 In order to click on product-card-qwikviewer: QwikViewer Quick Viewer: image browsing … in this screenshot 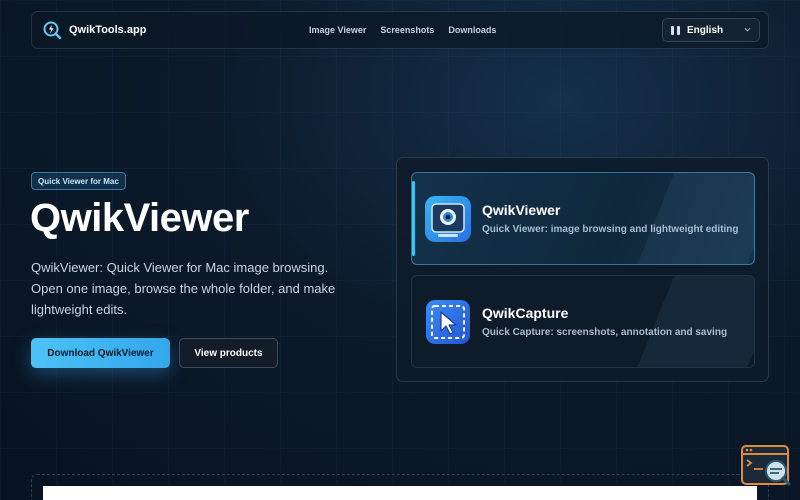, I will do `click(583, 218)`.